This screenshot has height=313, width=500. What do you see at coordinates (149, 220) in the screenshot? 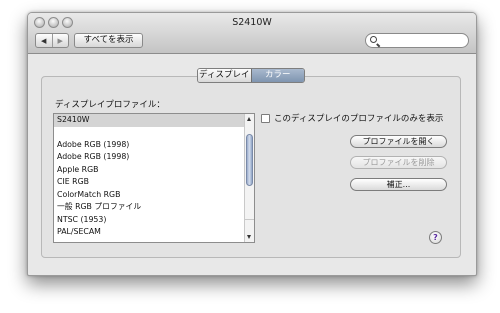
I see `profile-list-item: NTSC (1953)` at bounding box center [149, 220].